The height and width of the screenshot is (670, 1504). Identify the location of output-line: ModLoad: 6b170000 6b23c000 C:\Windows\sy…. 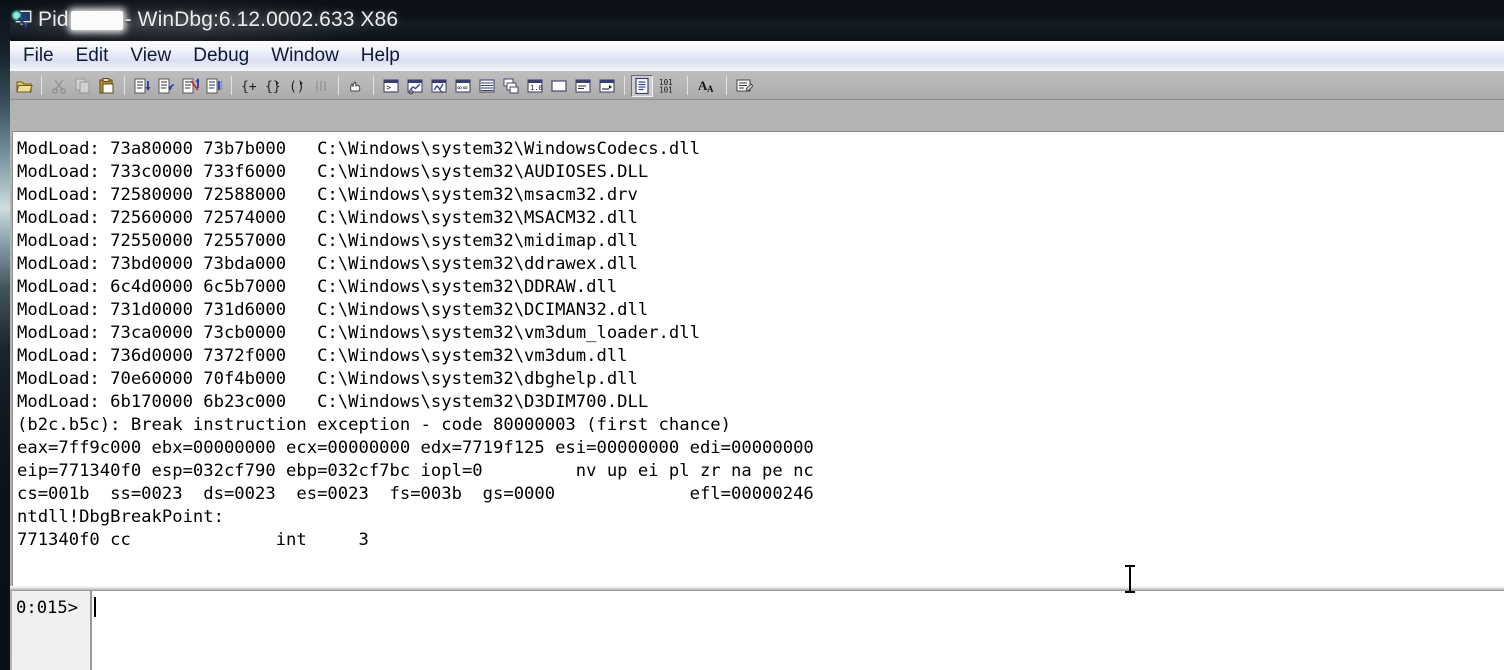
(333, 402).